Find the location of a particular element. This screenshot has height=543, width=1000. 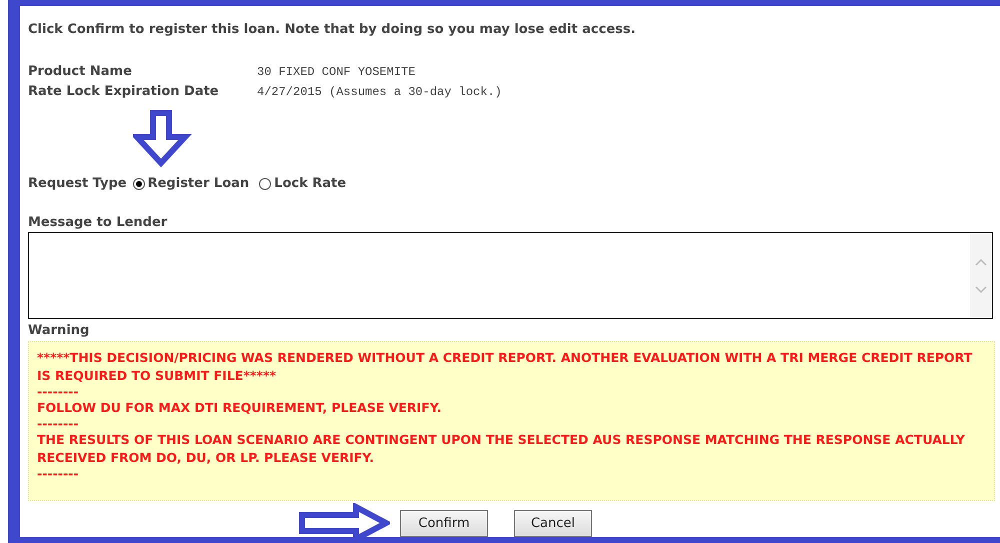

dialog-button: Cancel is located at coordinates (553, 523).